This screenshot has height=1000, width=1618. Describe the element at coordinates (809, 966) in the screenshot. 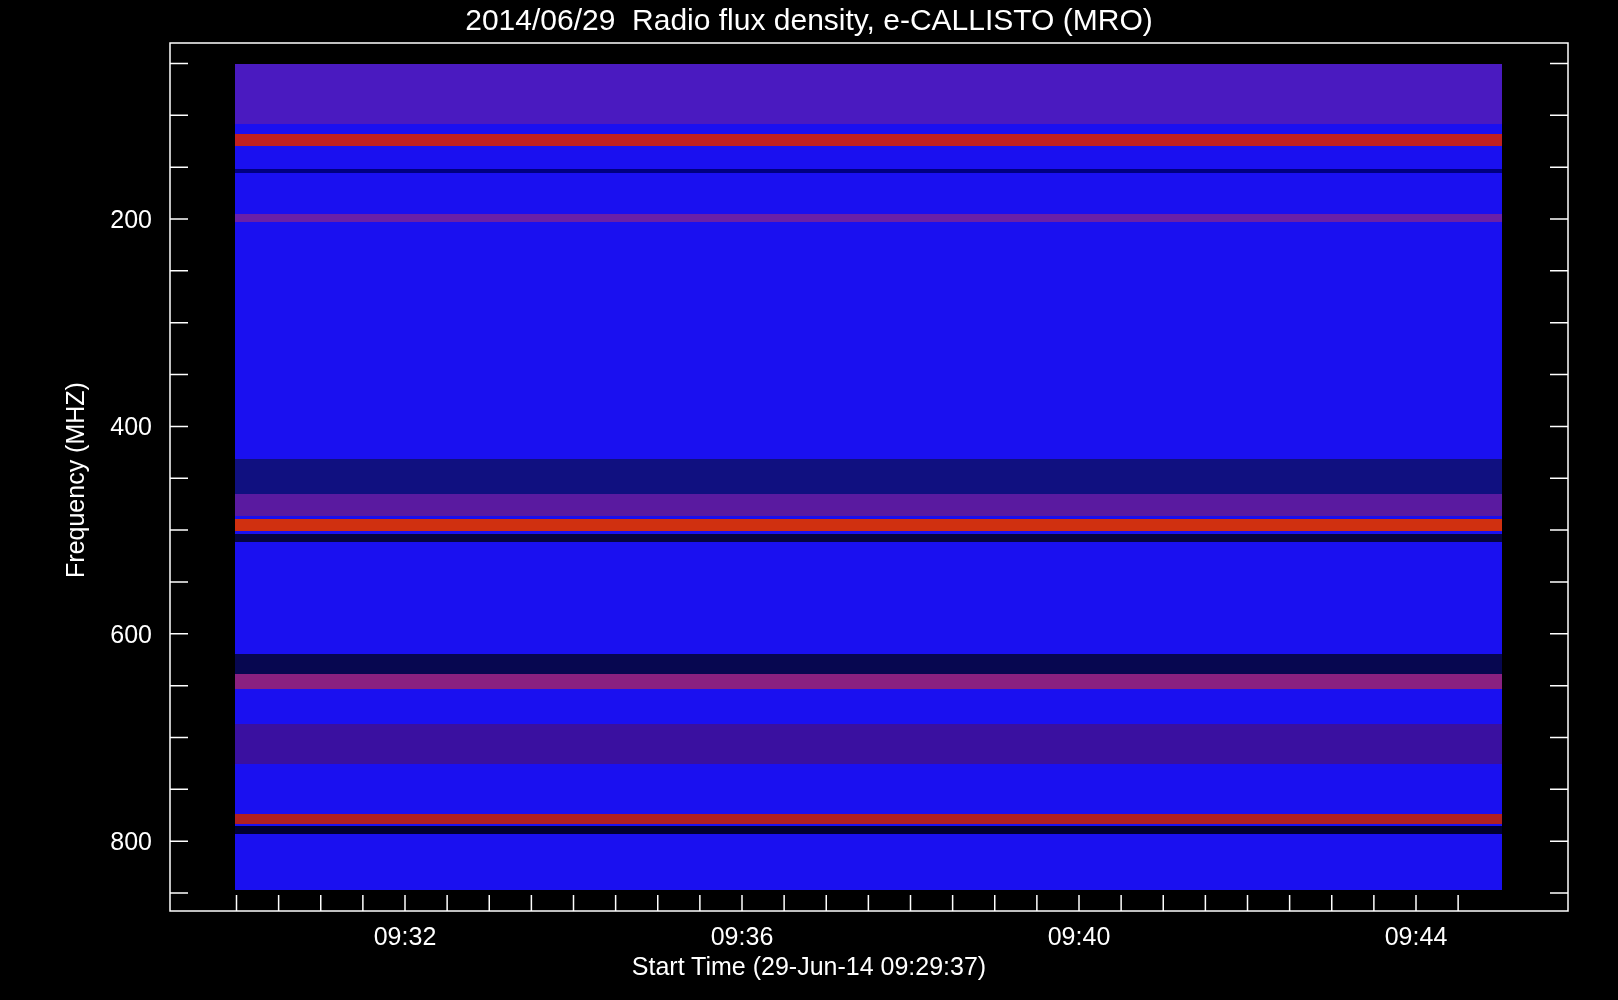

I see `axis-title: Start Time (29-Jun-14 09:29:37)` at that location.